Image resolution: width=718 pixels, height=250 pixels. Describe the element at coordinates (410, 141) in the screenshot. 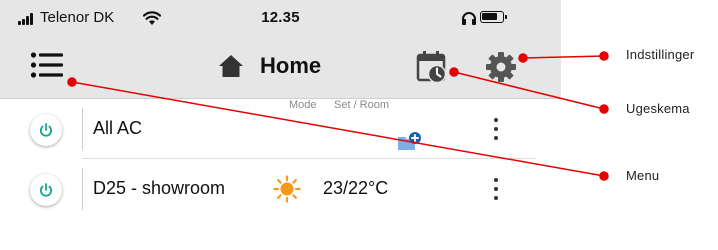

I see `folder-add-icon` at that location.